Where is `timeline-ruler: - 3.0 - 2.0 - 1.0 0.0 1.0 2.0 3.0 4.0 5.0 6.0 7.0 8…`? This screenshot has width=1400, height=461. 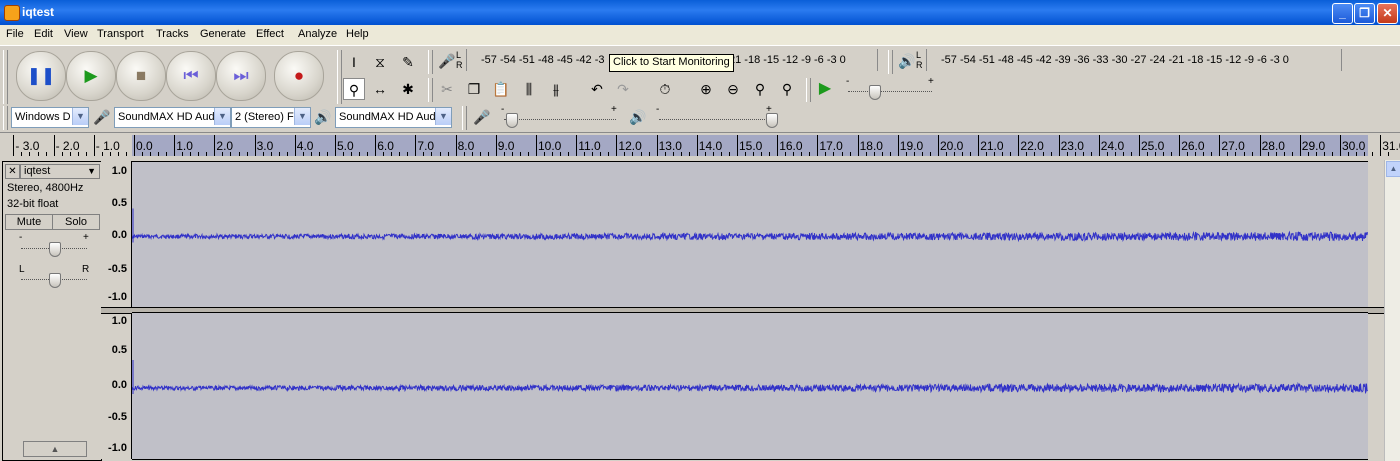 timeline-ruler: - 3.0 - 2.0 - 1.0 0.0 1.0 2.0 3.0 4.0 5.0 6.0 7.0 8… is located at coordinates (700, 145).